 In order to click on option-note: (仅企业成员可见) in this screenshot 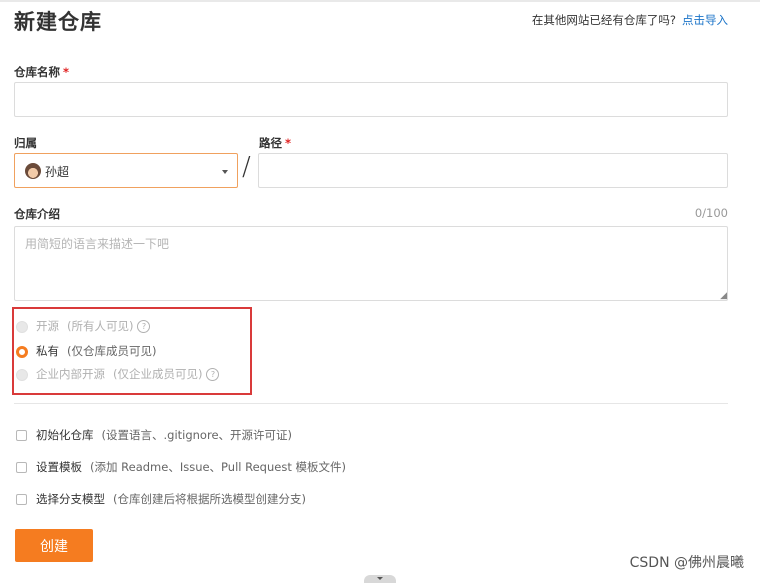, I will do `click(158, 374)`.